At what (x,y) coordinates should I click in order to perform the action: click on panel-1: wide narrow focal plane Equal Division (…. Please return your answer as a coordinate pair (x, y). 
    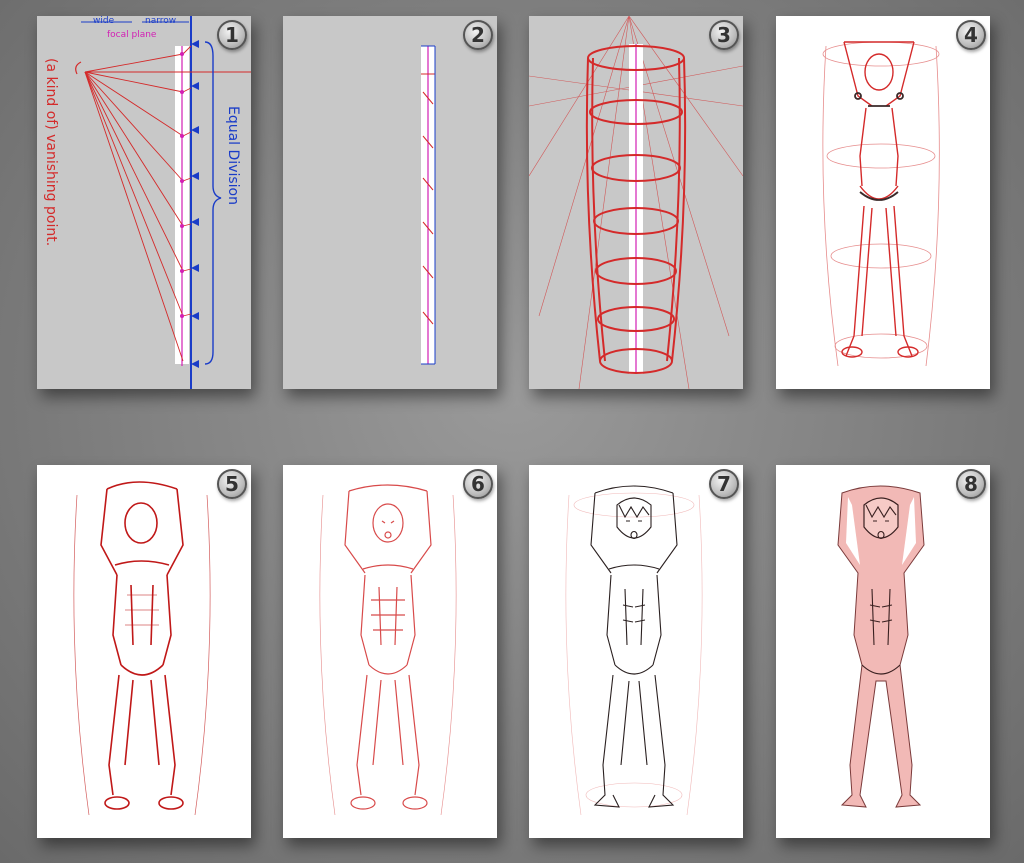
    Looking at the image, I should click on (144, 202).